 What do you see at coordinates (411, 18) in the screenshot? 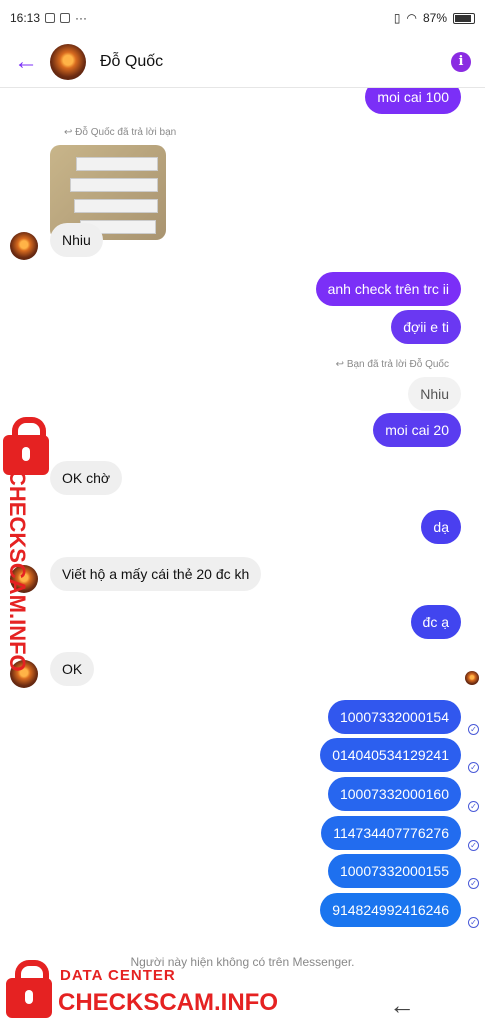
I see `wifi-icon: ◠` at bounding box center [411, 18].